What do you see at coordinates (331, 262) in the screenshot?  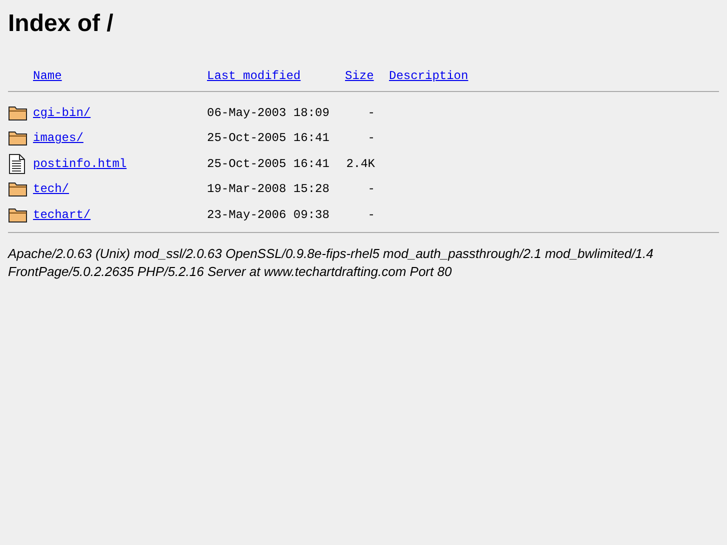 I see `server-signature: Apache/2.0.63 (Unix) mod_ssl/2.0.63 OpenSSL/0.9.8e-fips-rhel5 mod_auth_passthrough/2.1 mod_bwlimited/1.4 FrontPage/5.0.2.2635 PHP/5.2.16 Server at www.techartdrafting.com Port 80` at bounding box center [331, 262].